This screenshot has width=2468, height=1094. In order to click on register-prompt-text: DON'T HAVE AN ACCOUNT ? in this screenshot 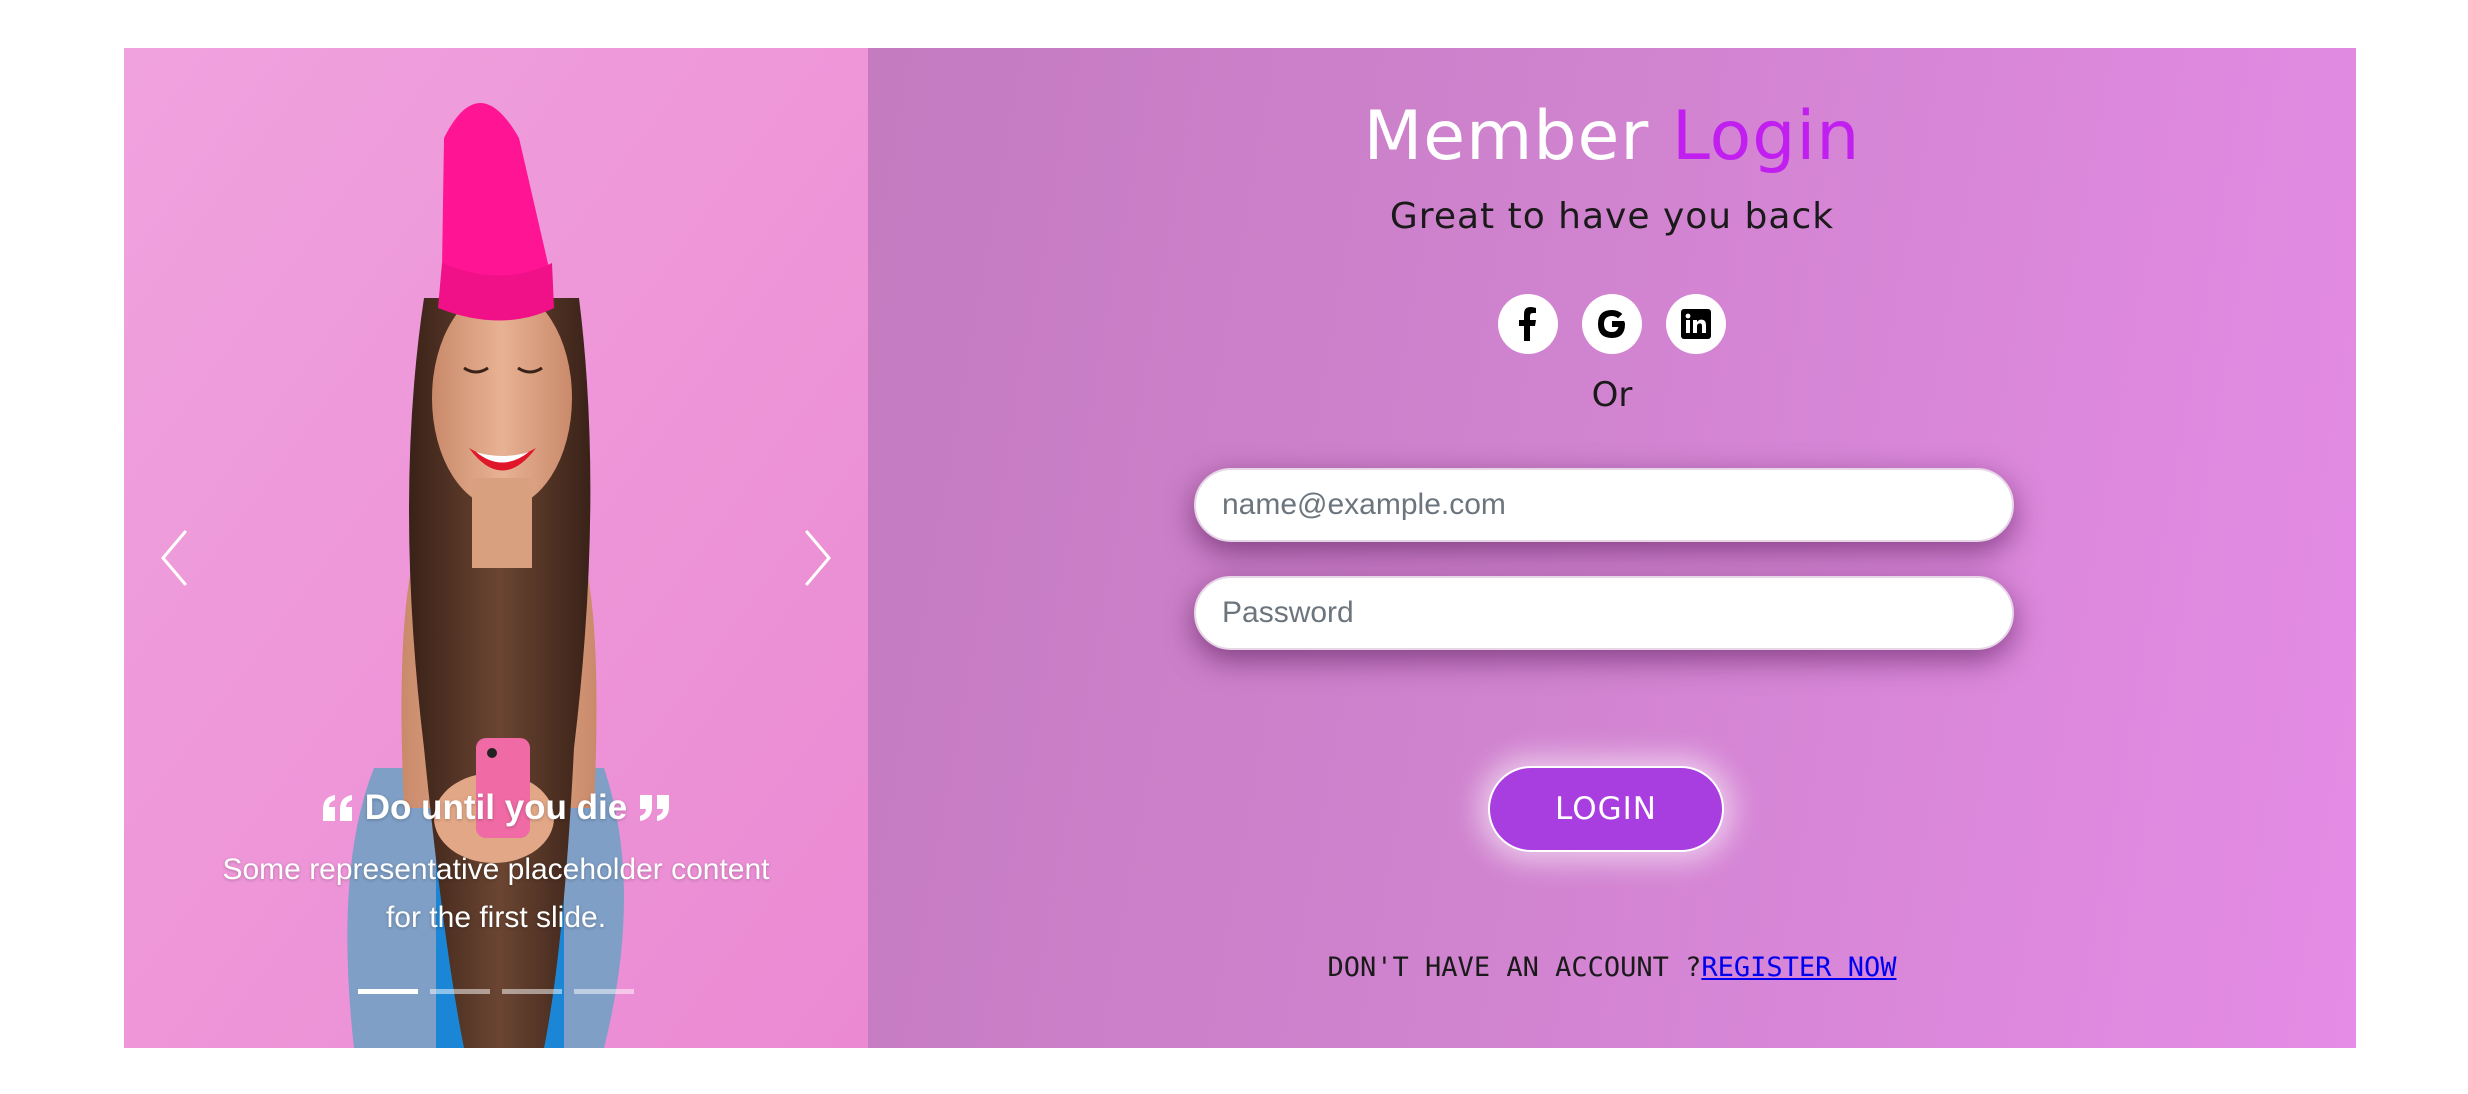, I will do `click(1514, 967)`.